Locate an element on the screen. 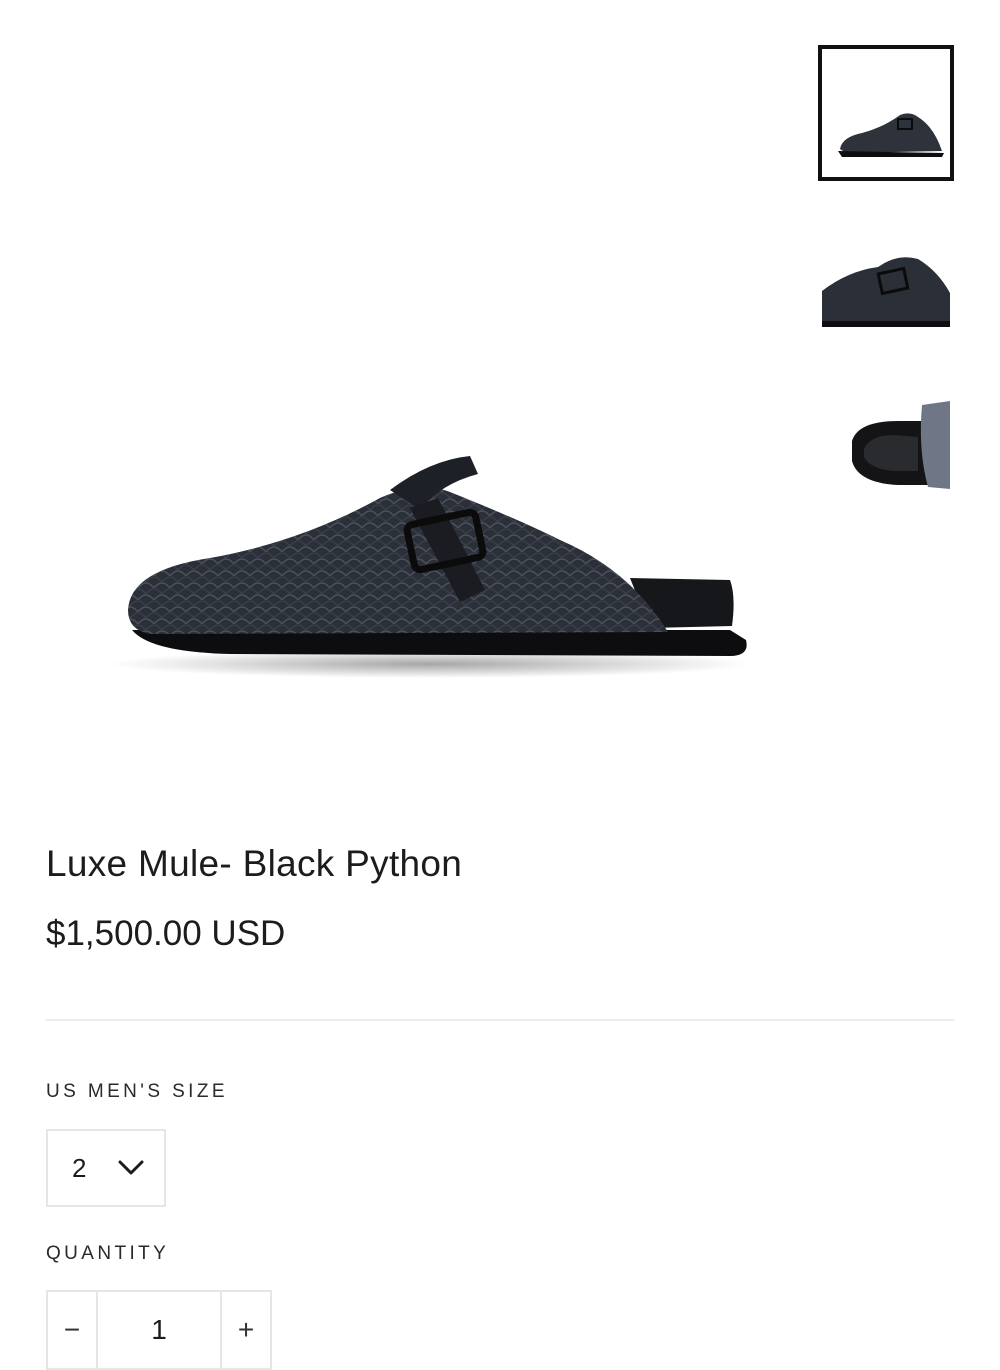 This screenshot has height=1370, width=1000. mule-shoe-illustration is located at coordinates (430, 567).